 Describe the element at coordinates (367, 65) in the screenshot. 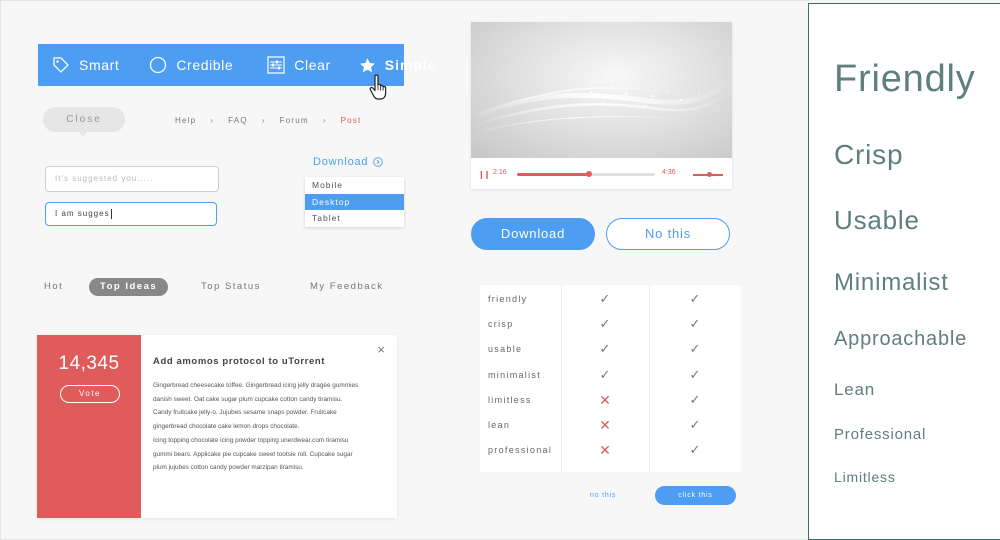

I see `star-icon` at that location.